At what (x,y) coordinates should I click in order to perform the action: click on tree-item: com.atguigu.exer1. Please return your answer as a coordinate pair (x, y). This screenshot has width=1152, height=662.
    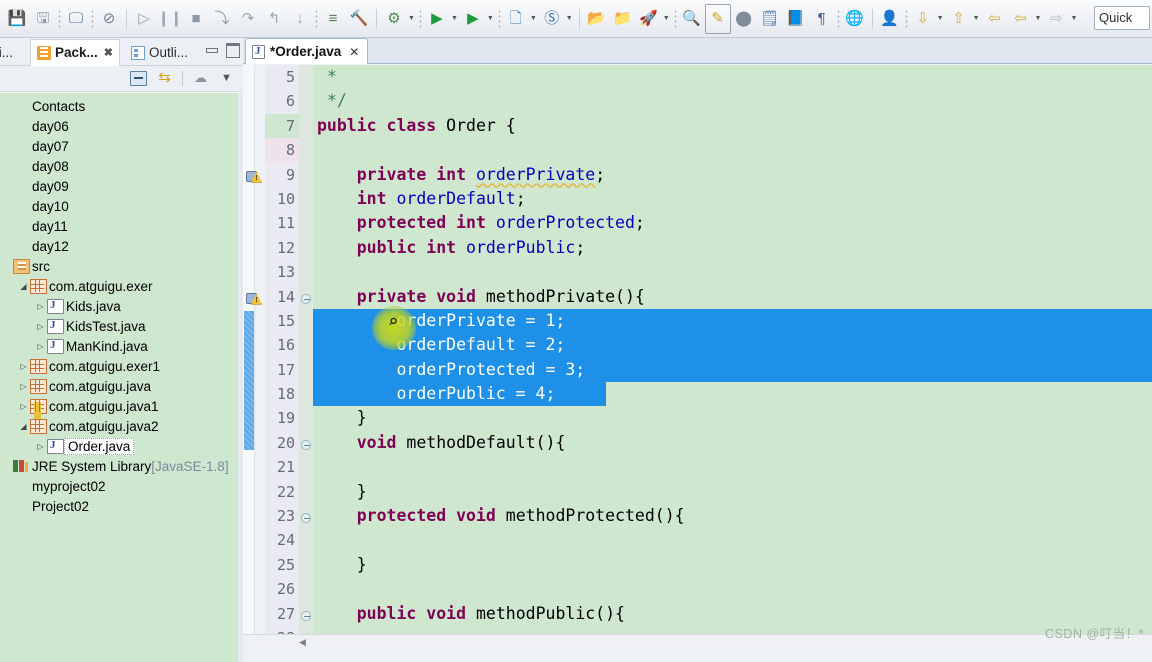
    Looking at the image, I should click on (119, 366).